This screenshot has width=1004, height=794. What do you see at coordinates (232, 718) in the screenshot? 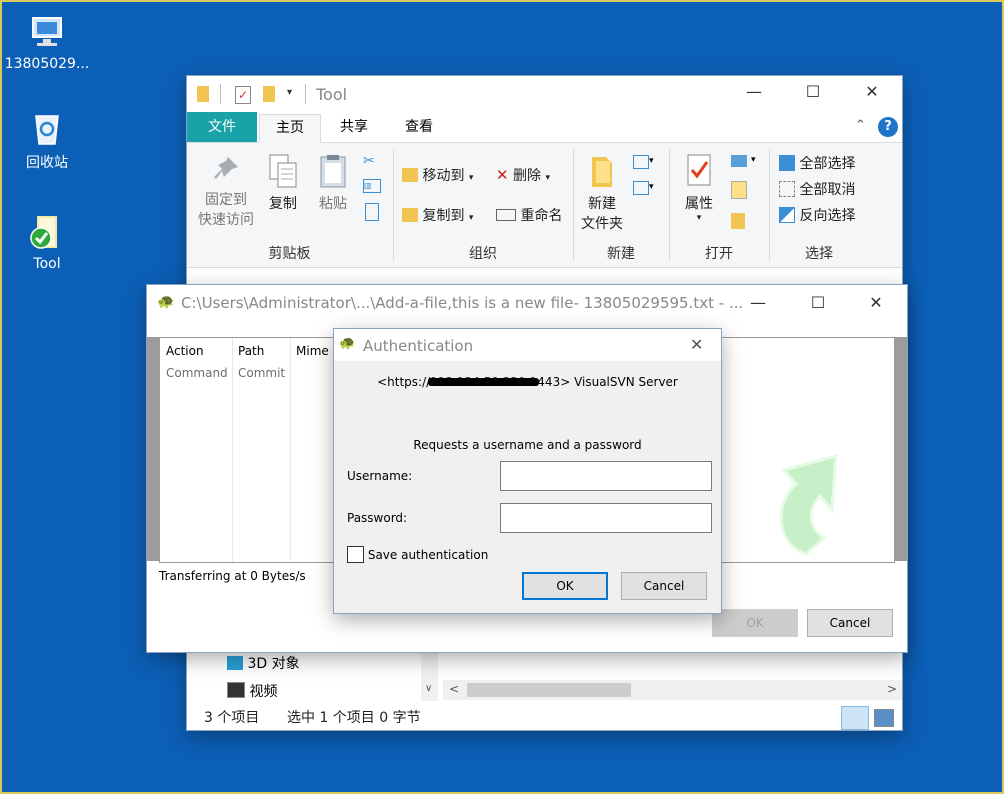
I see `item-count: 3 个项目` at bounding box center [232, 718].